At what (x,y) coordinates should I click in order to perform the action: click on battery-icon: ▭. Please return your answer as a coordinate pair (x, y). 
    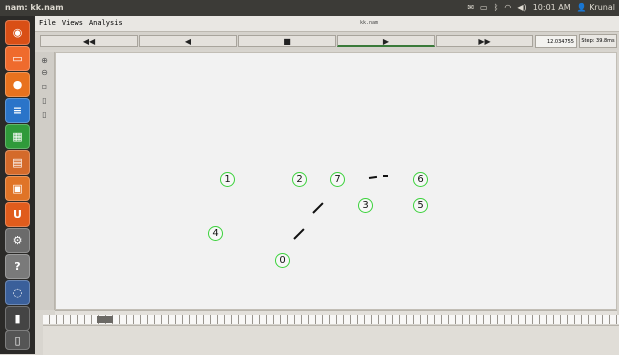
    Looking at the image, I should click on (484, 8).